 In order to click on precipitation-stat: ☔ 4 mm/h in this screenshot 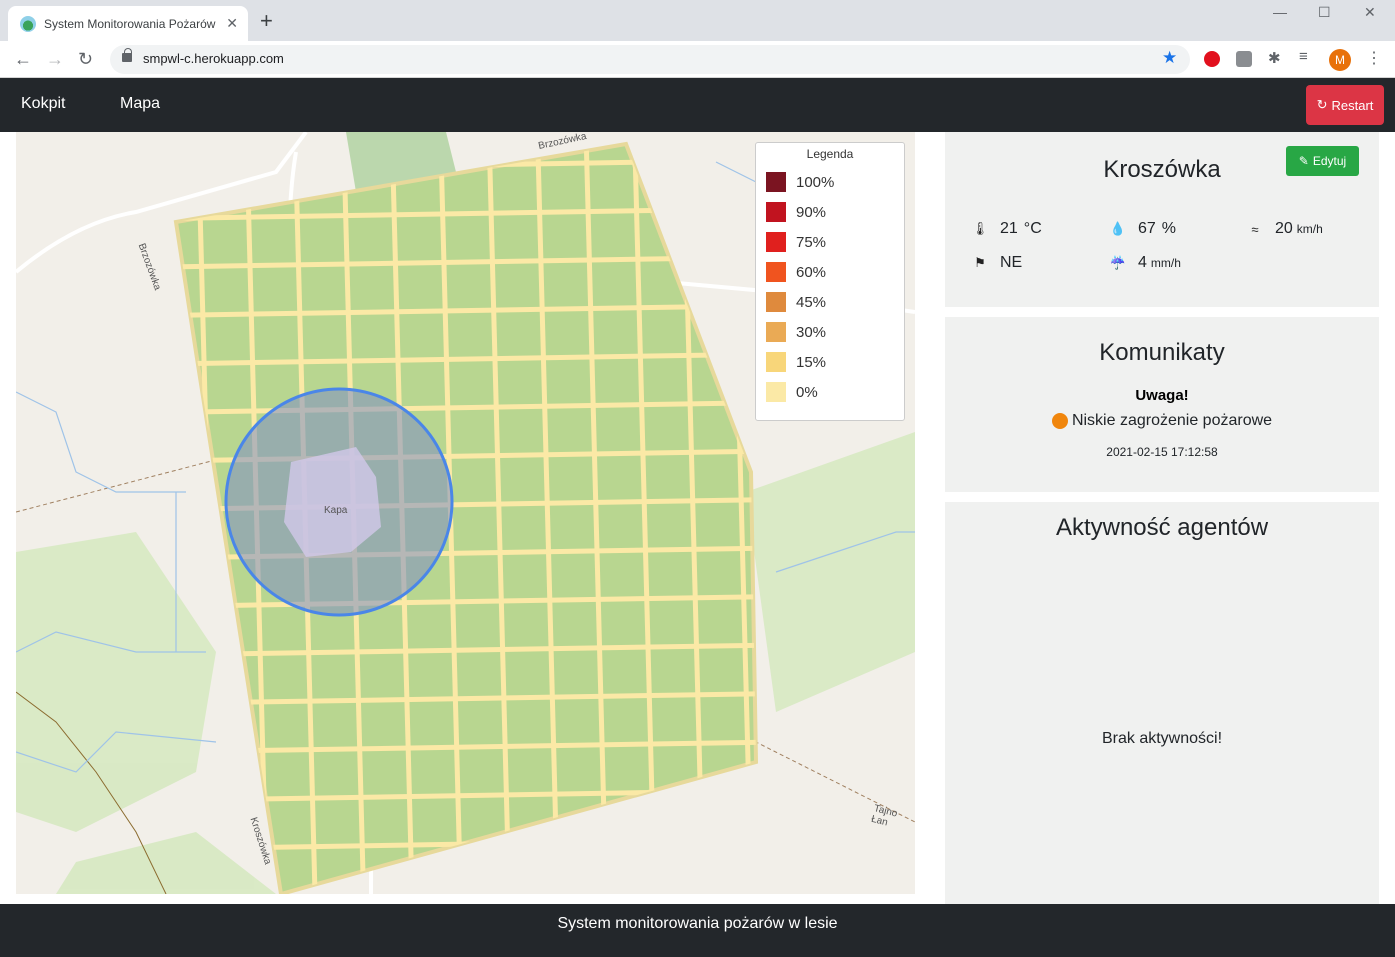, I will do `click(1144, 263)`.